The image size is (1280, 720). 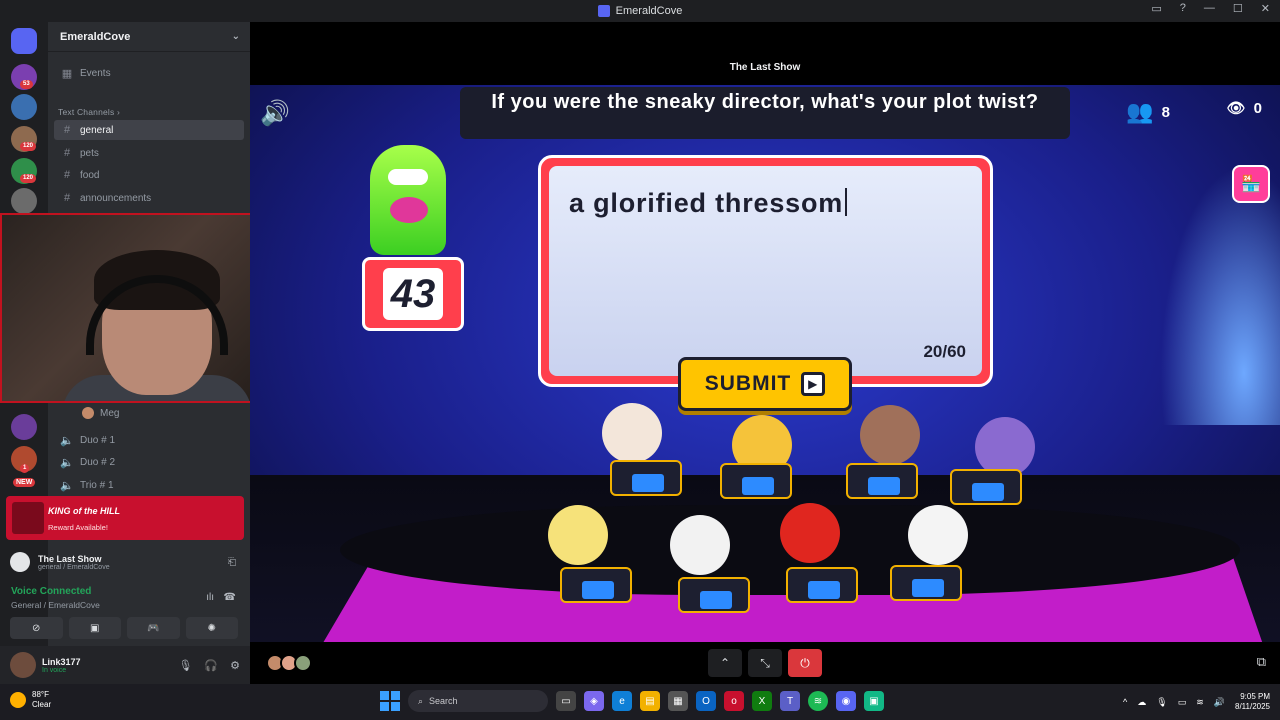 What do you see at coordinates (98, 440) in the screenshot?
I see `channel-label: Duo # 1` at bounding box center [98, 440].